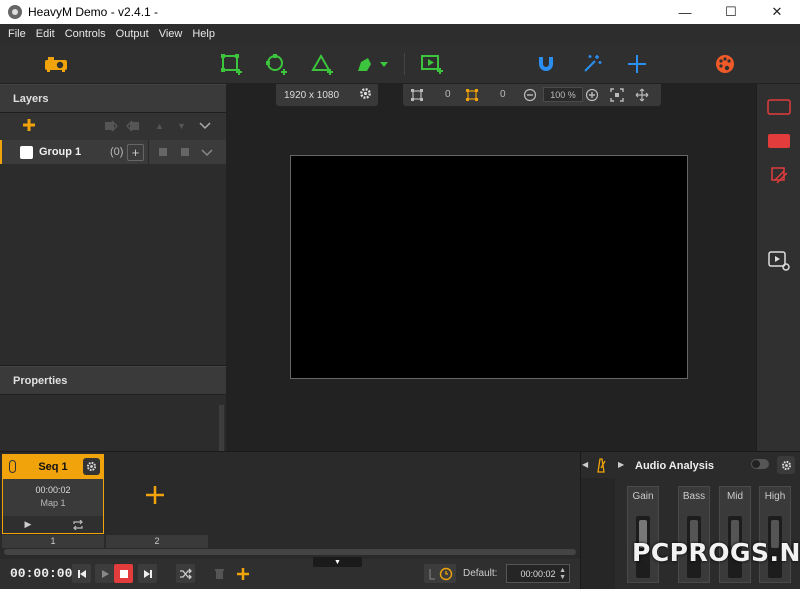  Describe the element at coordinates (448, 94) in the screenshot. I see `width-value: 0` at that location.